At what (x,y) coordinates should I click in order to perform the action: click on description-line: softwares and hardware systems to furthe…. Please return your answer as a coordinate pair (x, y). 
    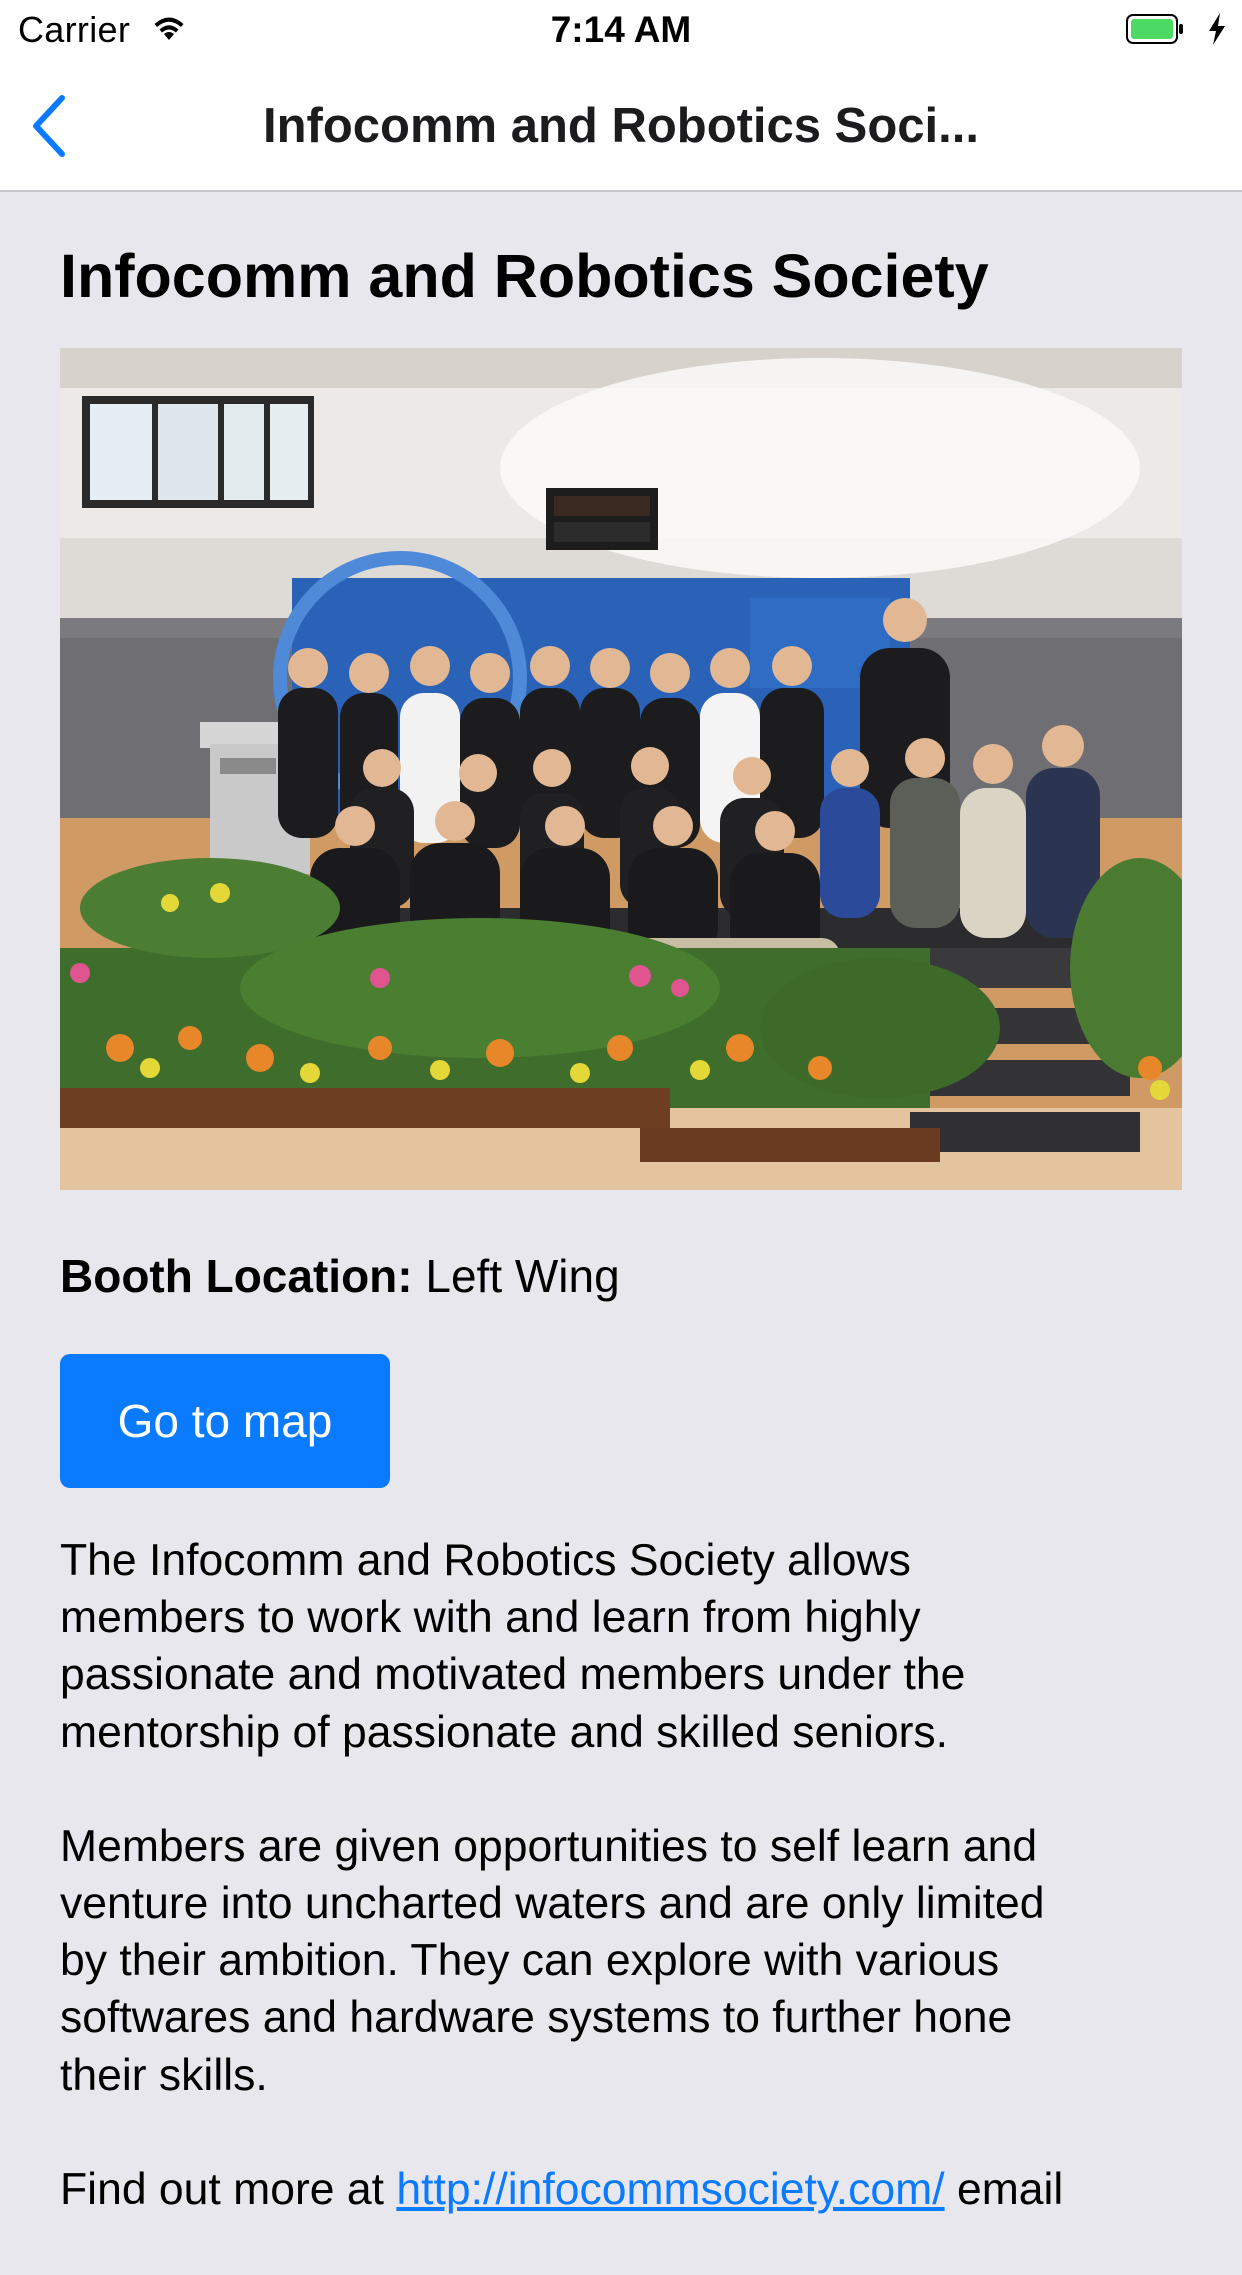
    Looking at the image, I should click on (536, 2018).